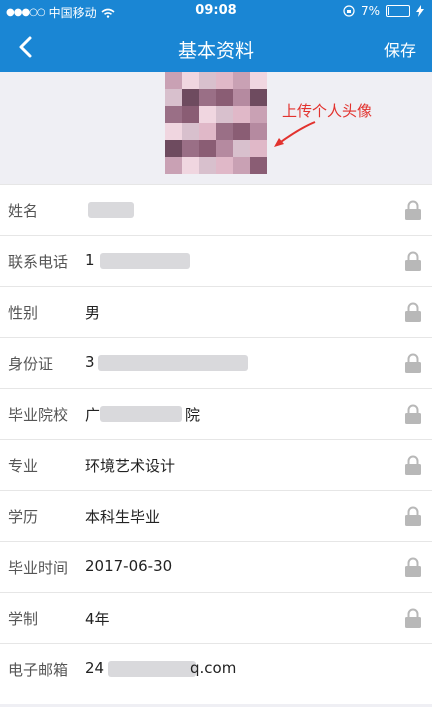  Describe the element at coordinates (38, 670) in the screenshot. I see `field-label: 电子邮箱` at that location.